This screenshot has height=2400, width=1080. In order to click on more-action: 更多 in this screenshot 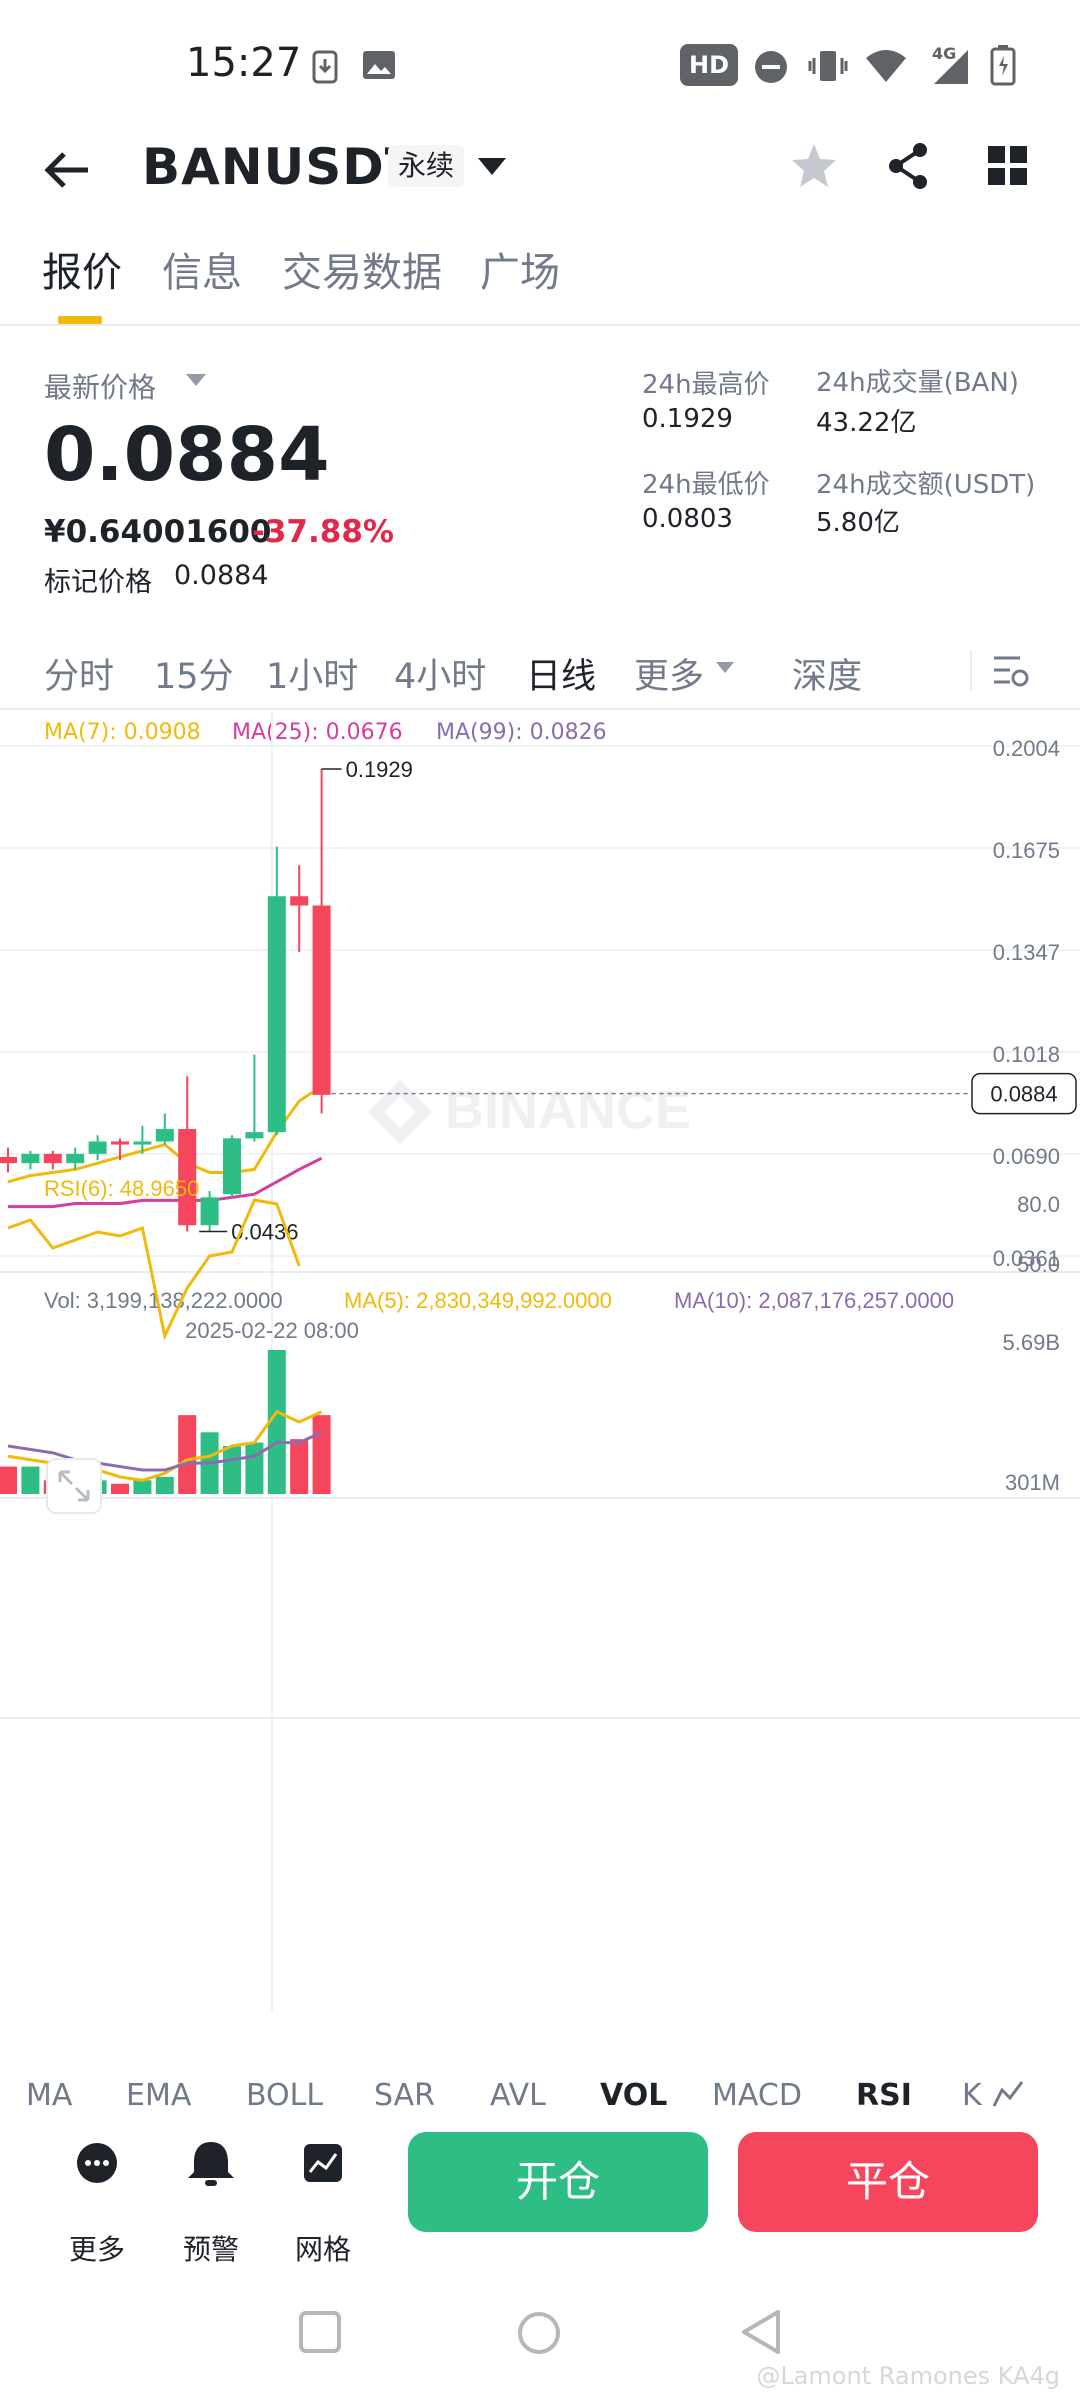, I will do `click(97, 2202)`.